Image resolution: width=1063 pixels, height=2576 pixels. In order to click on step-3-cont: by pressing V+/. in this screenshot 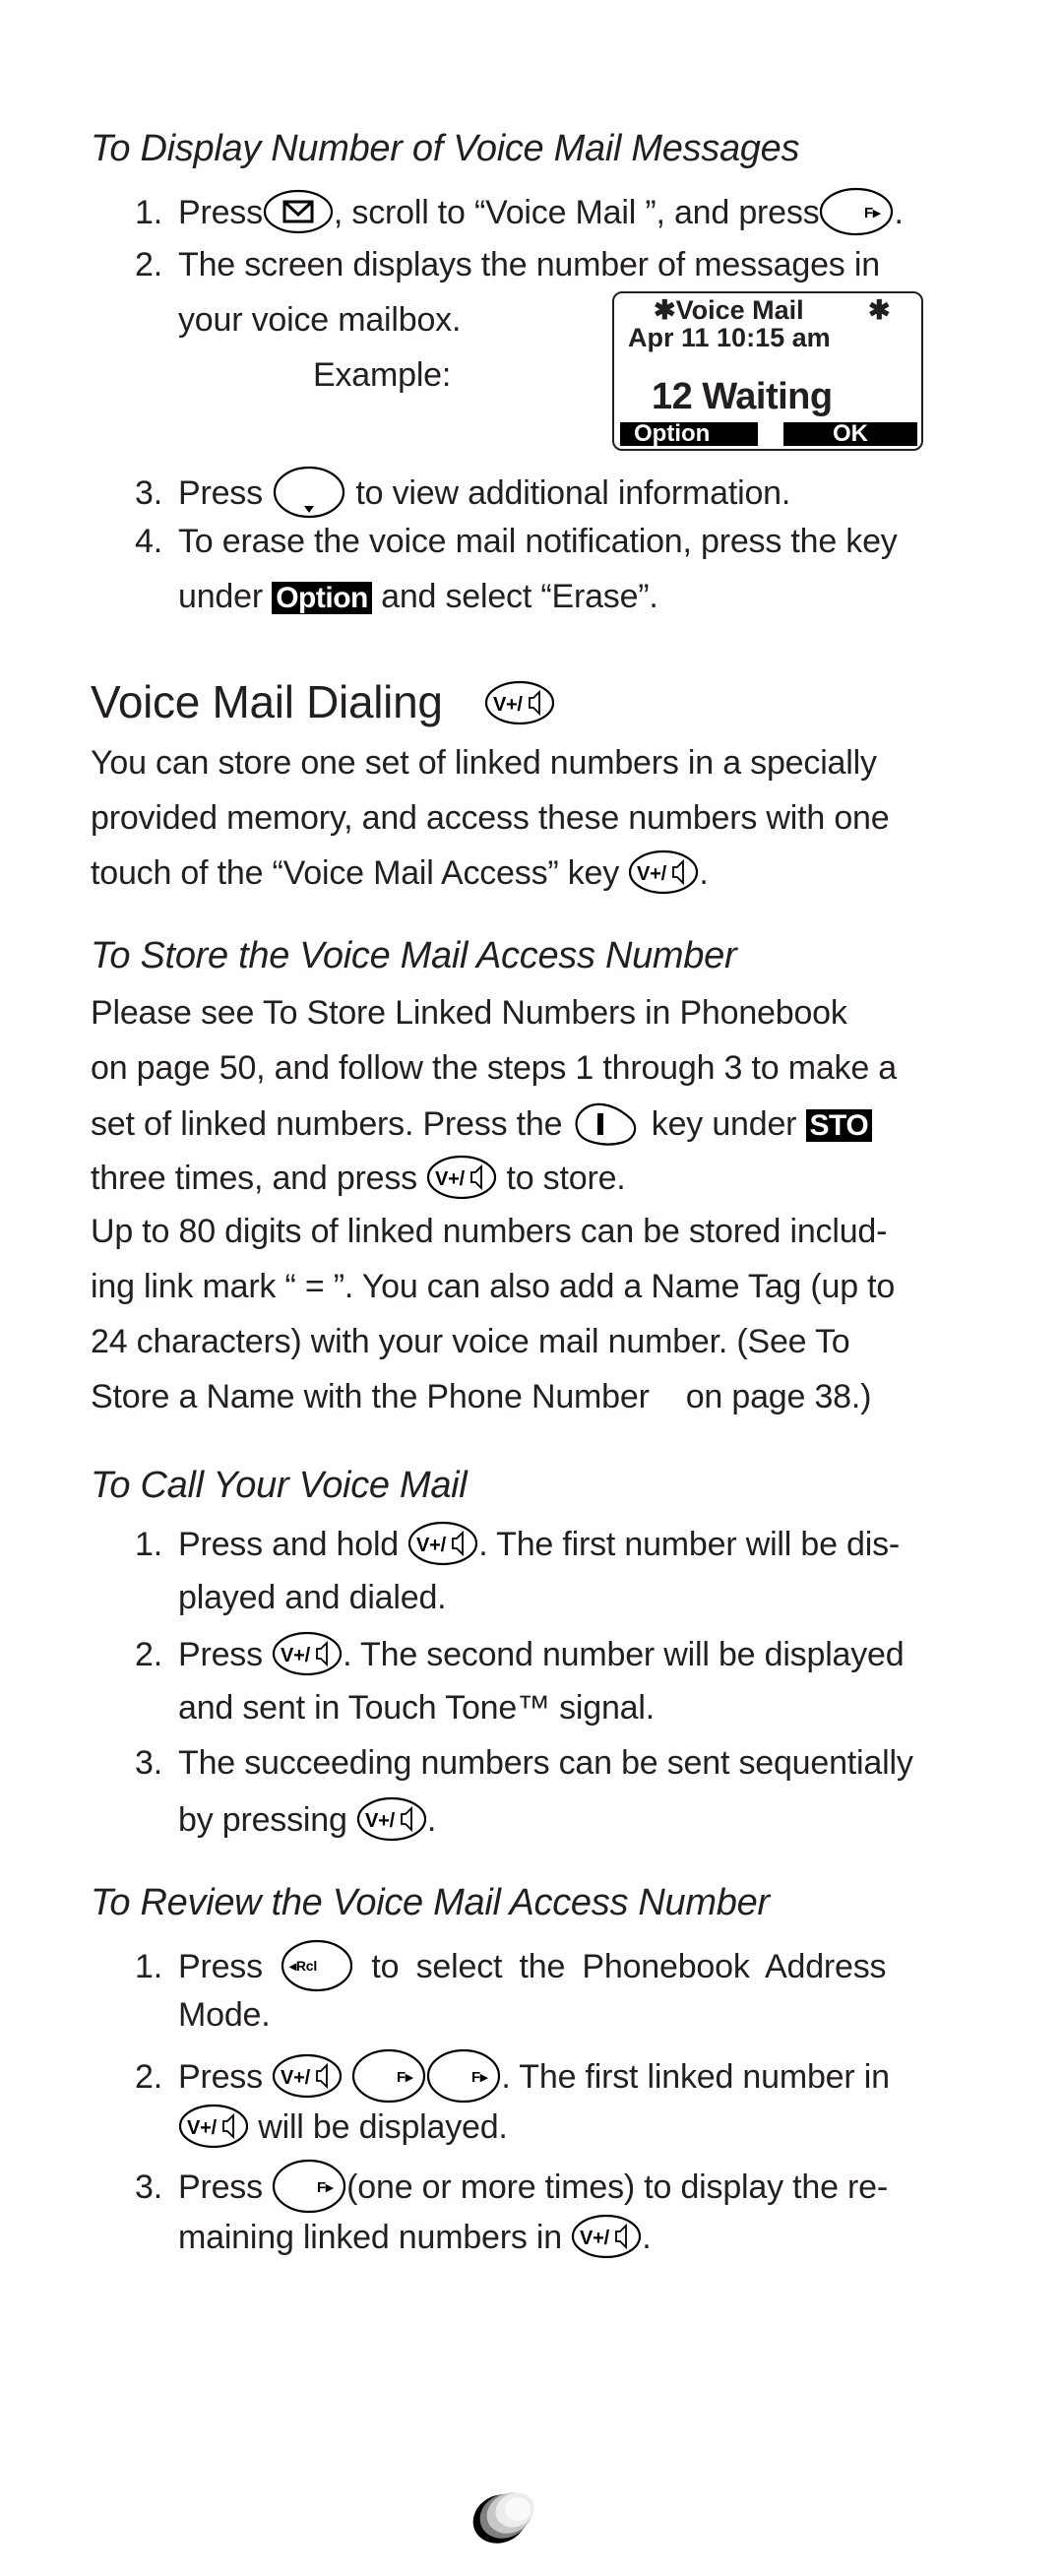, I will do `click(307, 1820)`.